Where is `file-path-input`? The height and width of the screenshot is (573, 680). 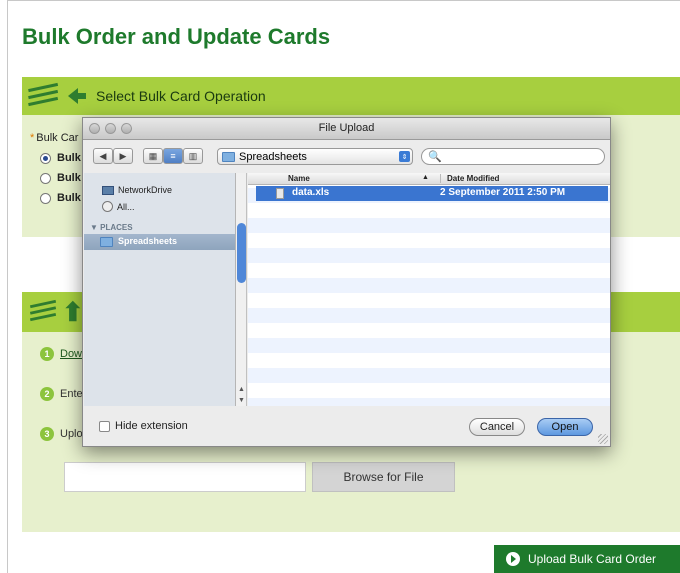 file-path-input is located at coordinates (185, 477).